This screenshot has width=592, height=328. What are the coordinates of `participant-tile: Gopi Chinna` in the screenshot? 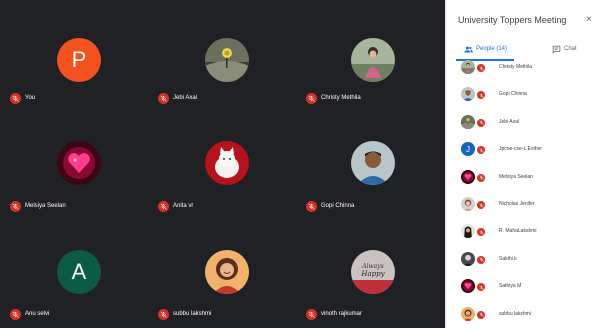 It's located at (370, 162).